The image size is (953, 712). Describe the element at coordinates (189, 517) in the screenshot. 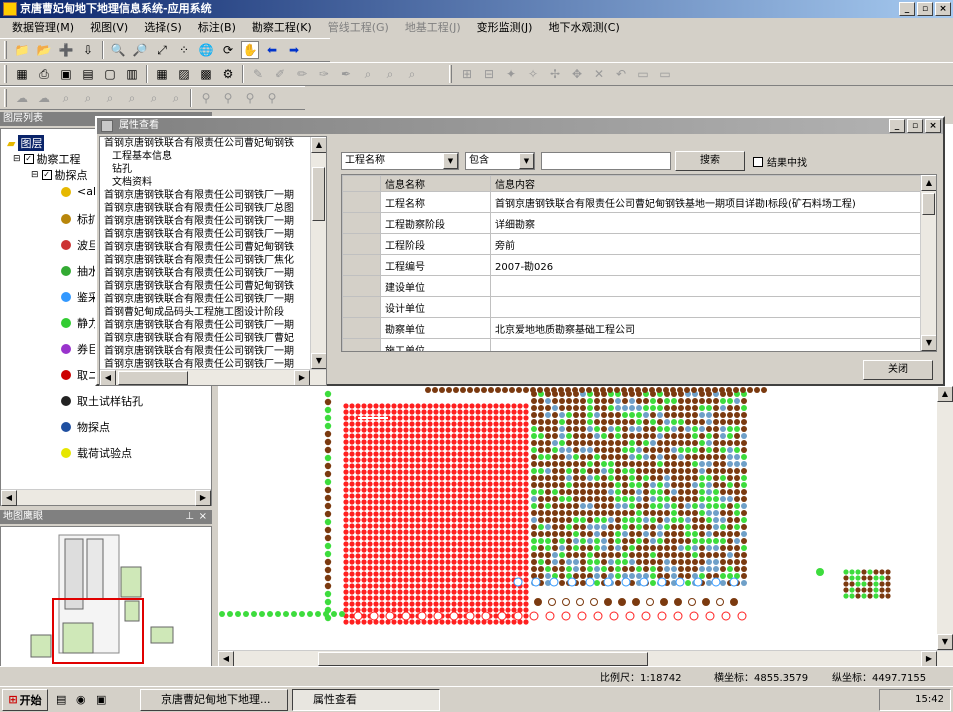

I see `pin-icon: ⊥` at that location.